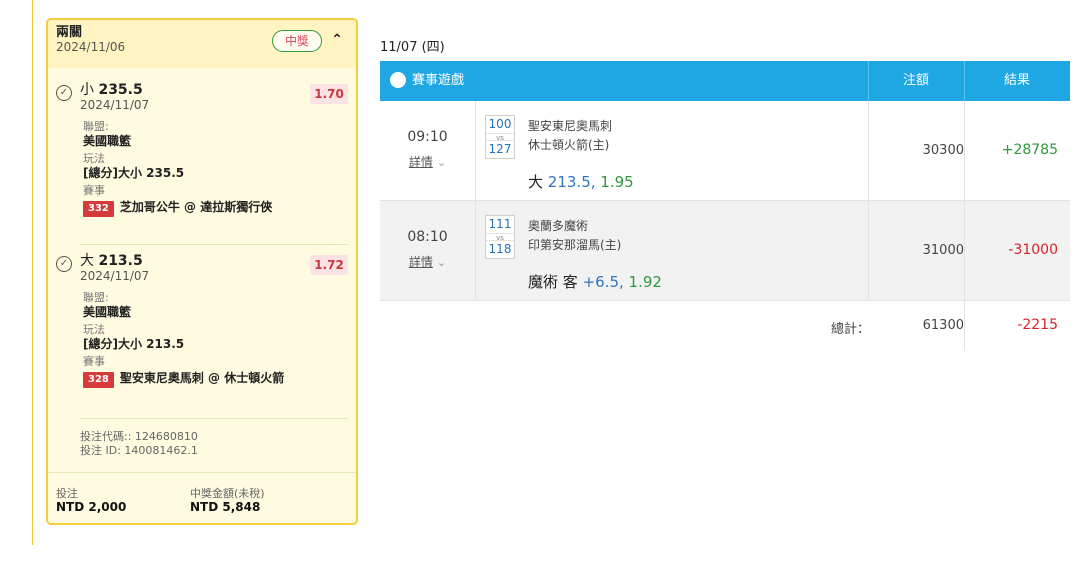 This screenshot has height=568, width=1080. Describe the element at coordinates (1016, 80) in the screenshot. I see `header-result: 結果` at that location.